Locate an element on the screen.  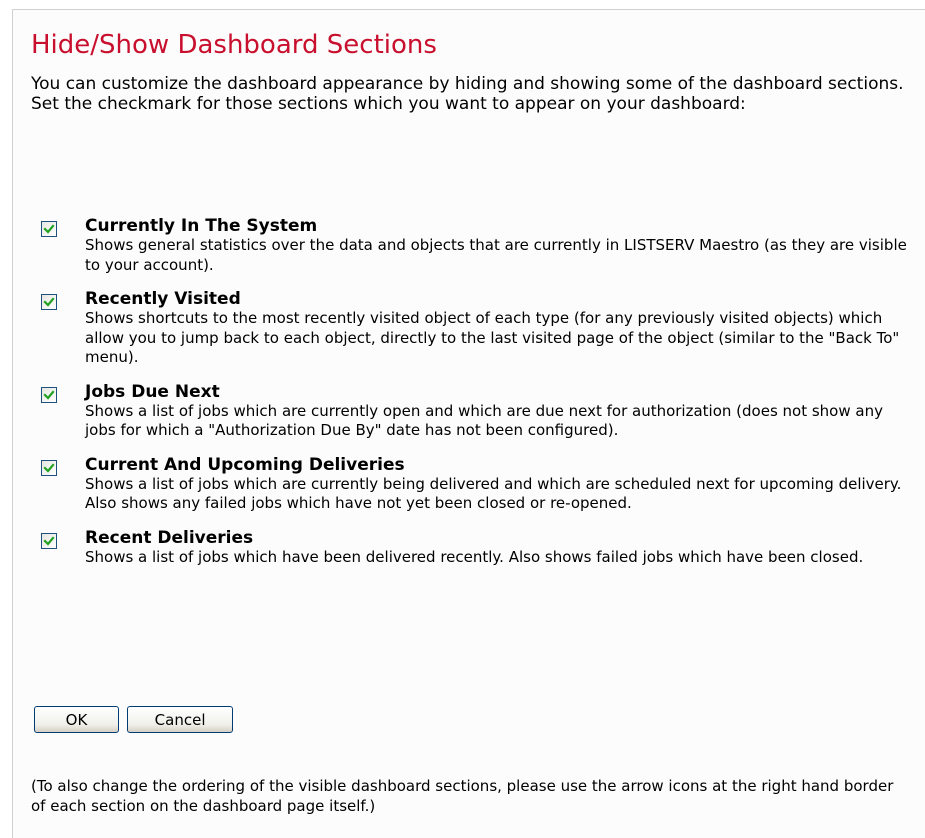
section-label: Recently Visited is located at coordinates (163, 299).